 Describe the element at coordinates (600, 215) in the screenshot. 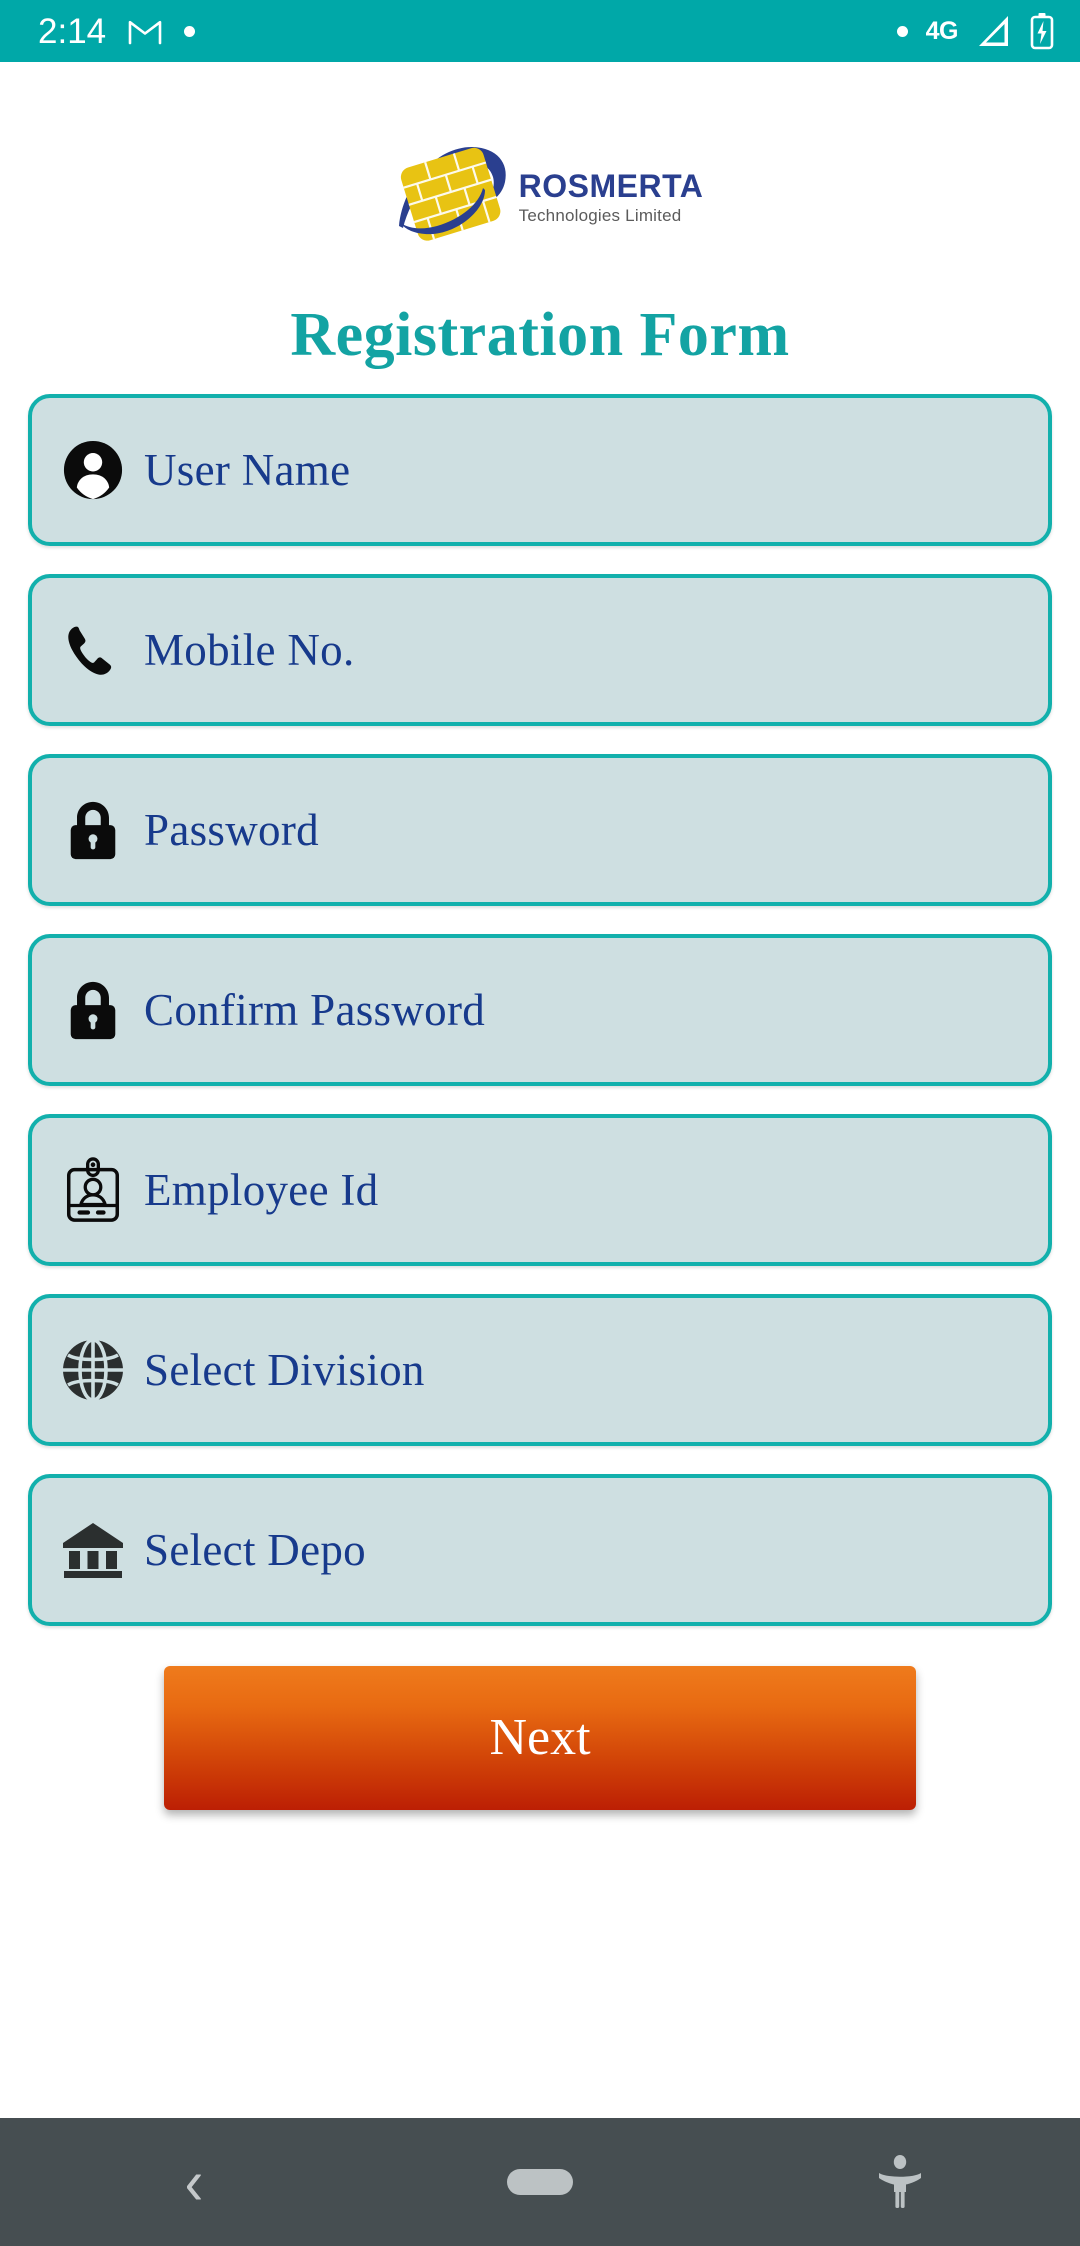

I see `brand-subtitle: Technologies Limited` at that location.